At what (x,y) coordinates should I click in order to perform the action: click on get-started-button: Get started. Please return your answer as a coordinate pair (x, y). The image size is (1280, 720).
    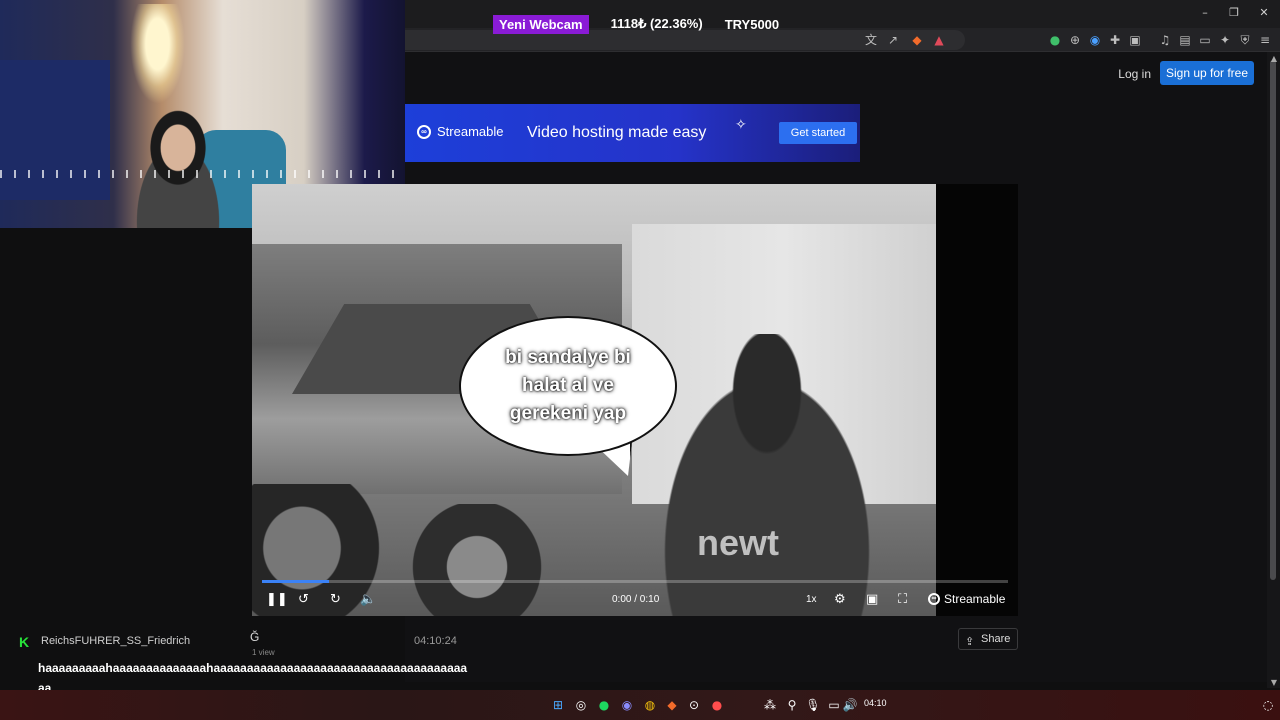
    Looking at the image, I should click on (818, 133).